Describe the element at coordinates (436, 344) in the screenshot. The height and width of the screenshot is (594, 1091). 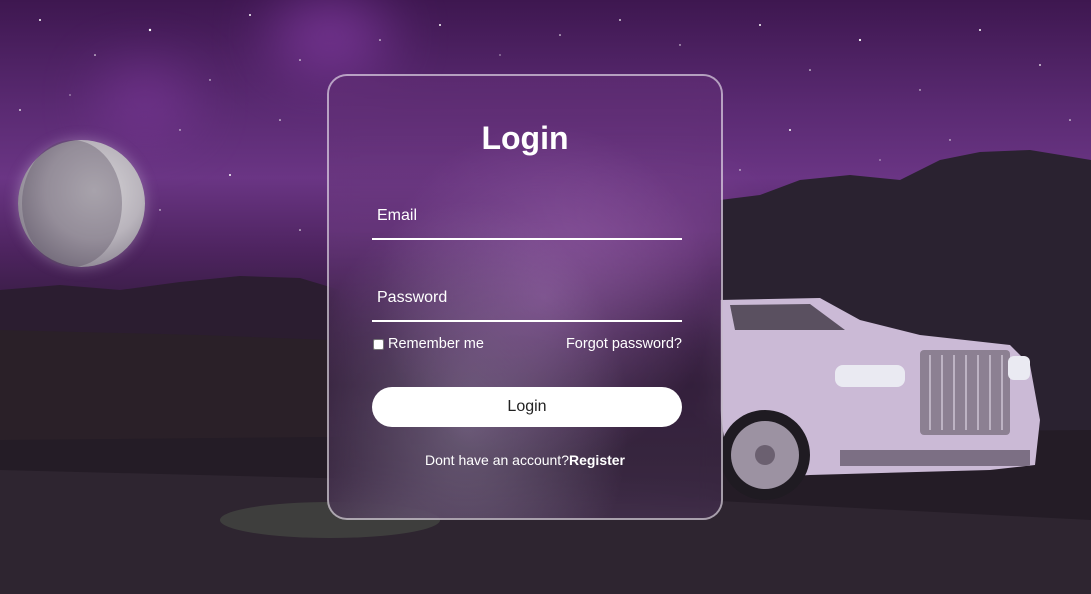
I see `remember-label: Remember me` at that location.